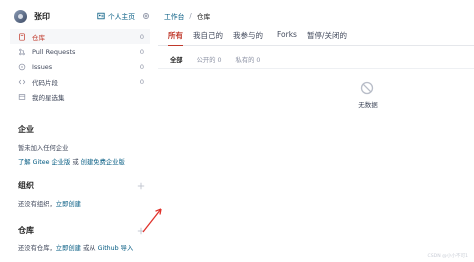  I want to click on personal-homepage-link: 个人主页, so click(116, 16).